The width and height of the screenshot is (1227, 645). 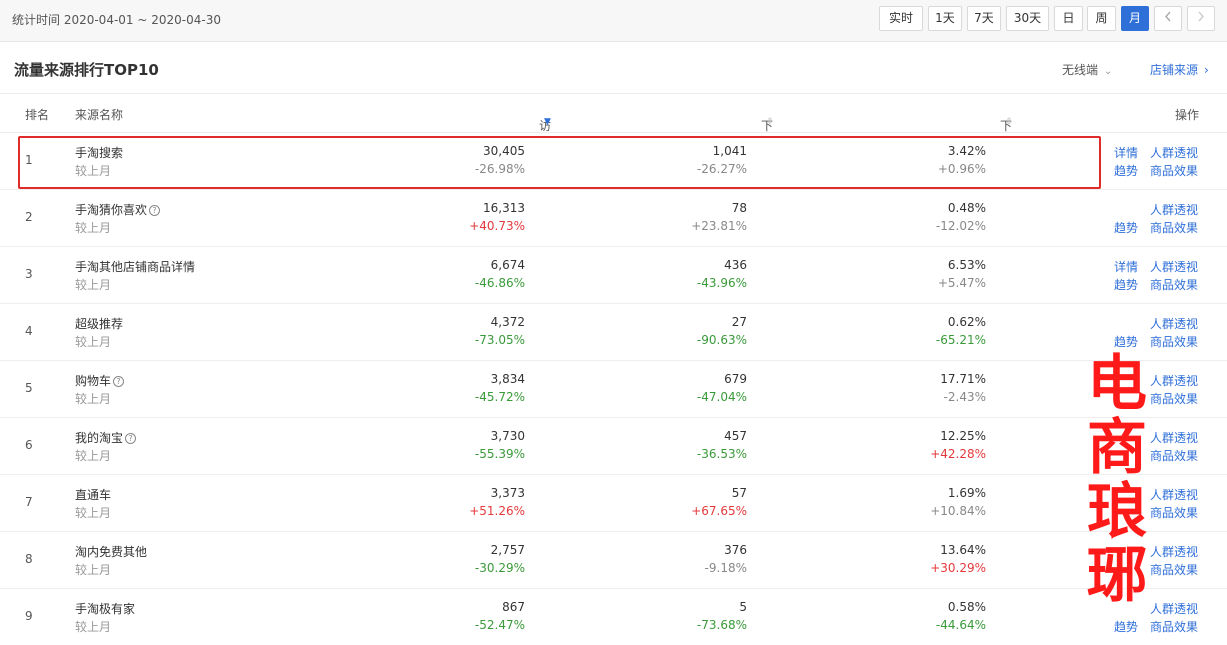 What do you see at coordinates (1179, 69) in the screenshot?
I see `shop-source-link: 店铺来源 ›` at bounding box center [1179, 69].